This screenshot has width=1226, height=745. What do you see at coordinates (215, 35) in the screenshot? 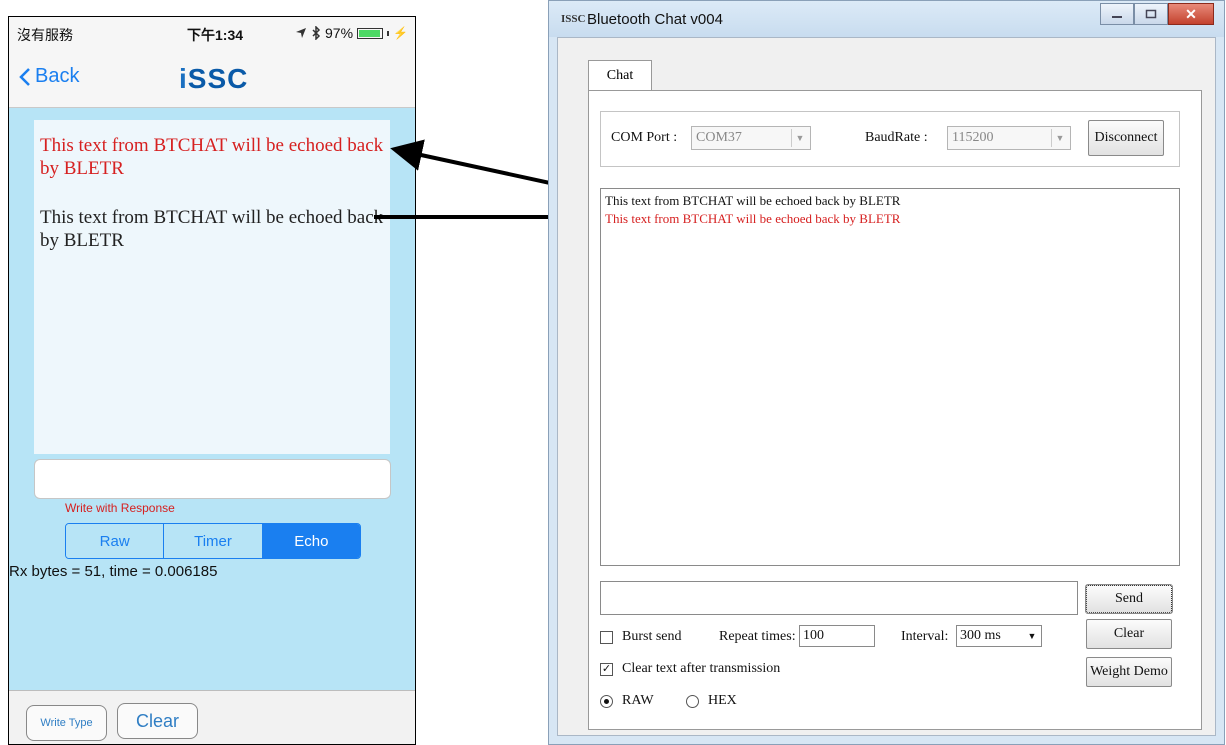
I see `clock-label: 下午1:34` at bounding box center [215, 35].